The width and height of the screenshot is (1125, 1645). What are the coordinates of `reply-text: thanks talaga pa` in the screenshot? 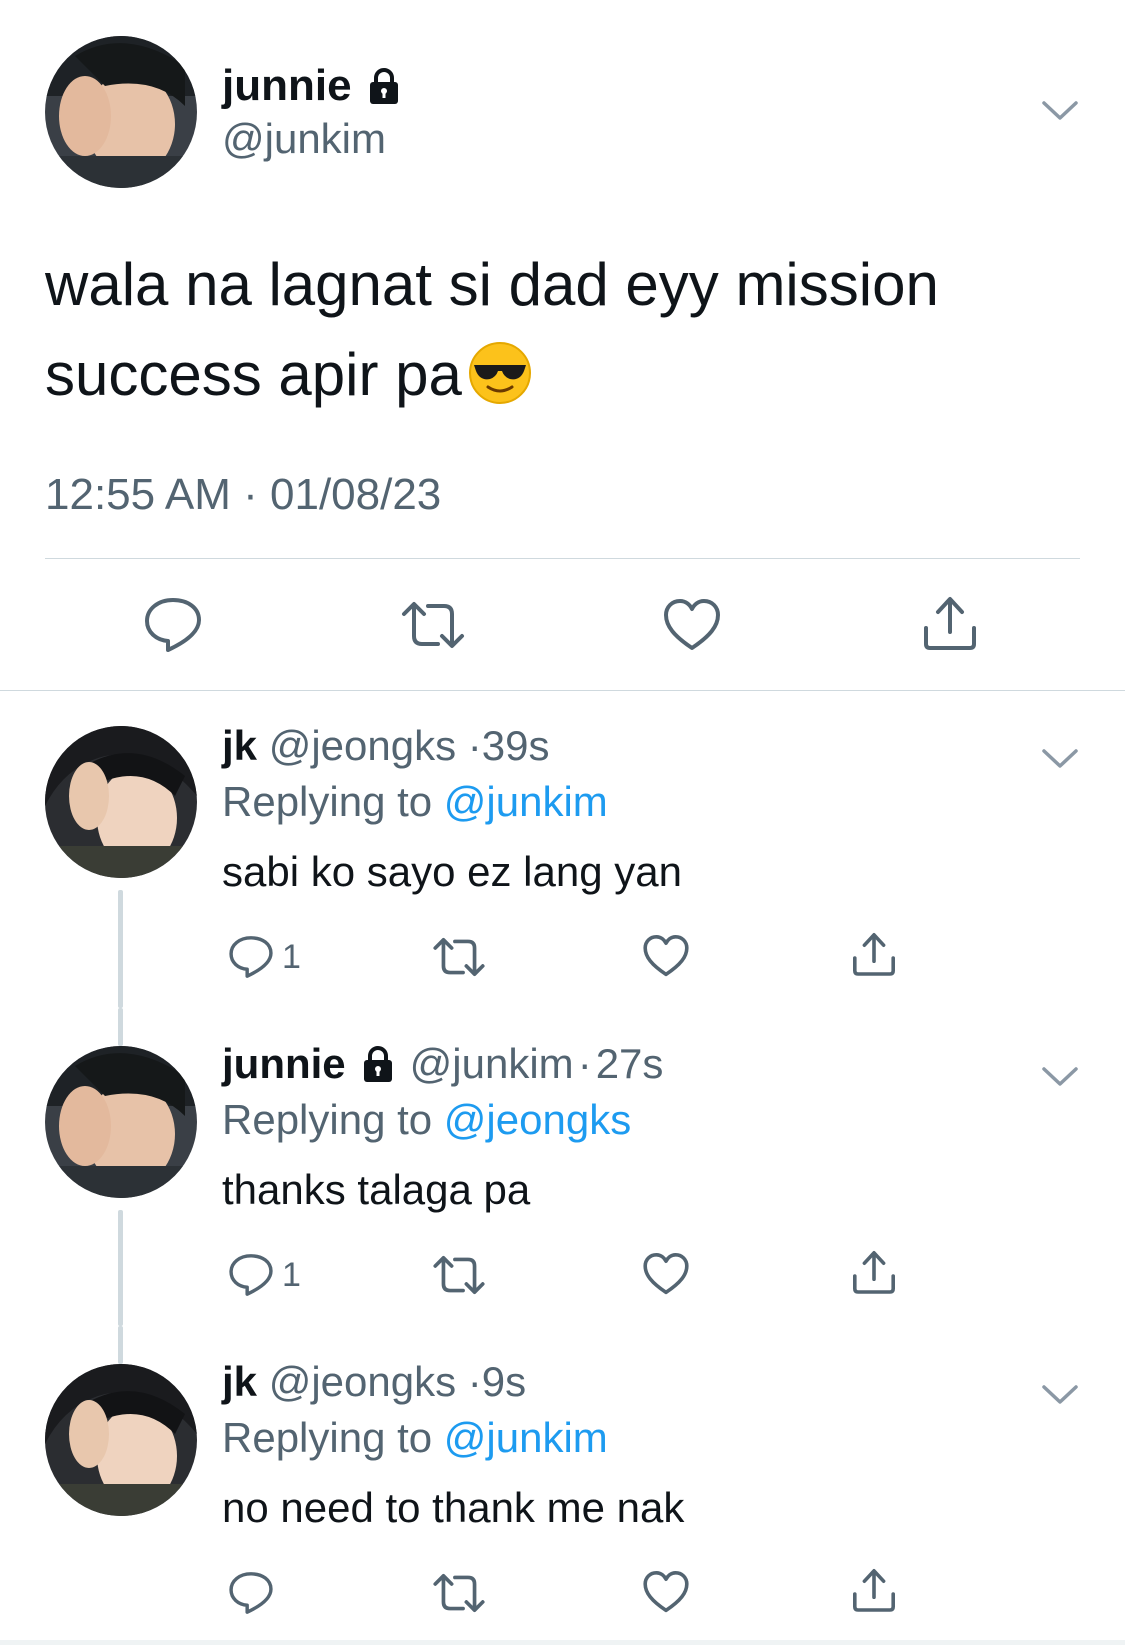 It's located at (376, 1189).